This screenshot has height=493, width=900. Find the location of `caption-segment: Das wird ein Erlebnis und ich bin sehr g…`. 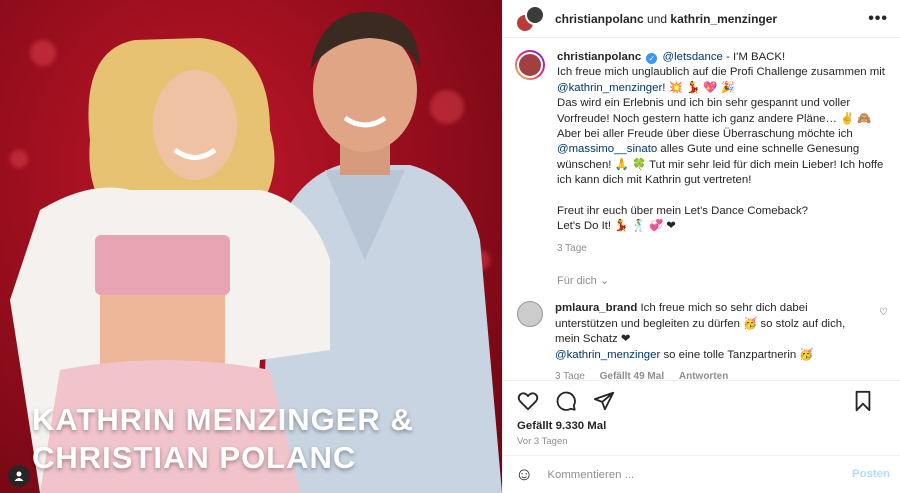

caption-segment: Das wird ein Erlebnis und ich bin sehr g… is located at coordinates (714, 111).